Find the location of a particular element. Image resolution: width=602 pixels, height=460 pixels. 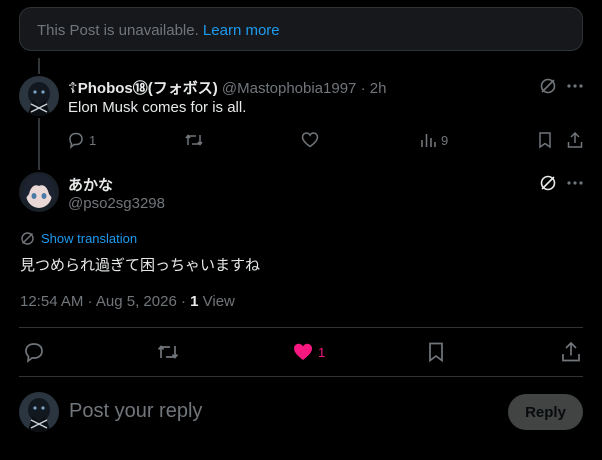

parent-post-header: ☦Phobos⑱(フォボス) @Mastophobia1997 · 2h is located at coordinates (227, 87).